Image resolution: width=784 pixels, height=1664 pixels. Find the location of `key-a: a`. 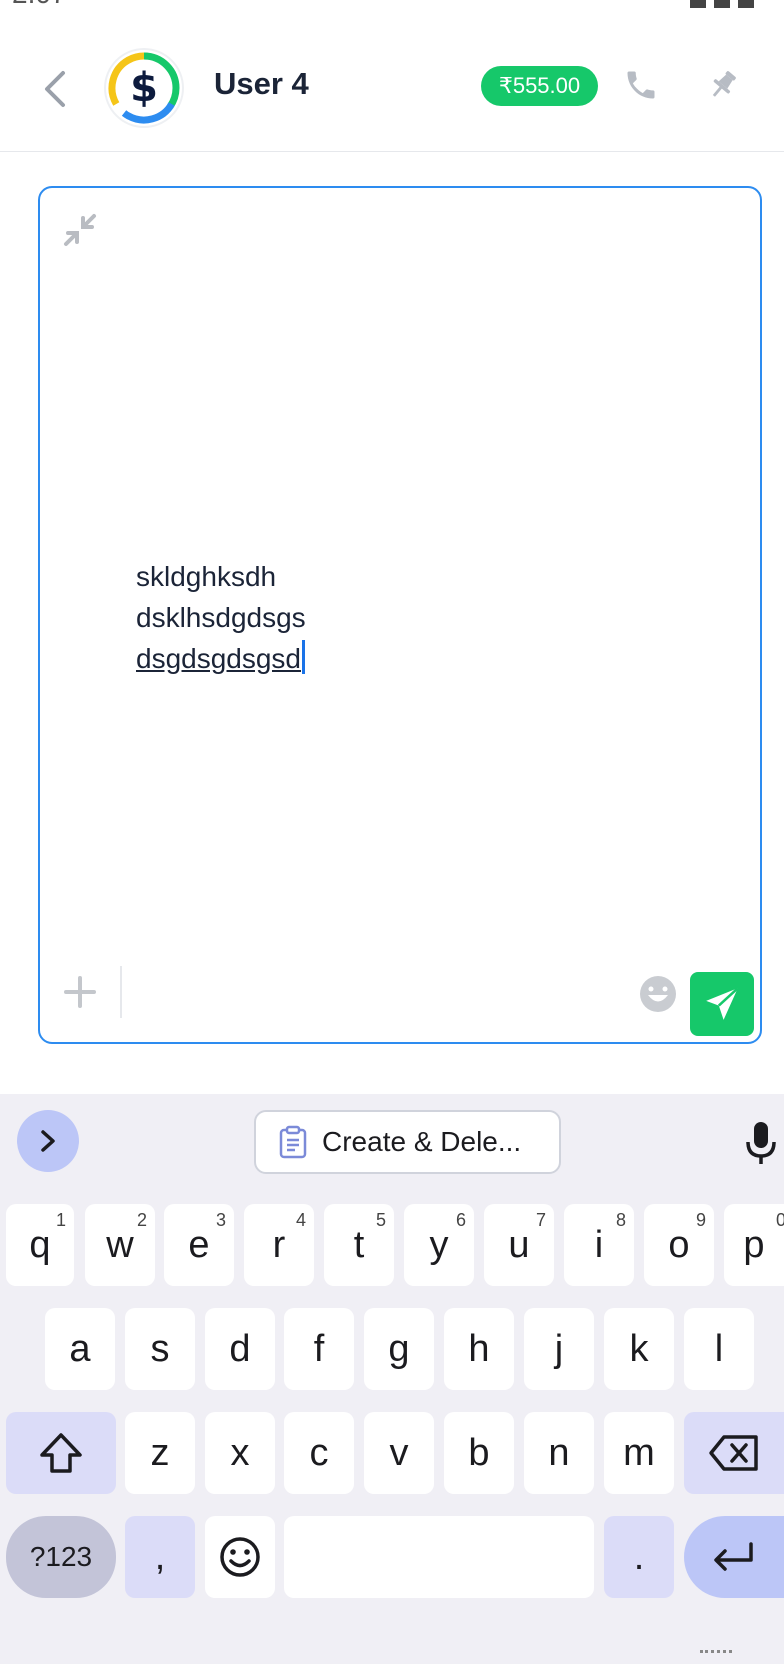

key-a: a is located at coordinates (80, 1349).